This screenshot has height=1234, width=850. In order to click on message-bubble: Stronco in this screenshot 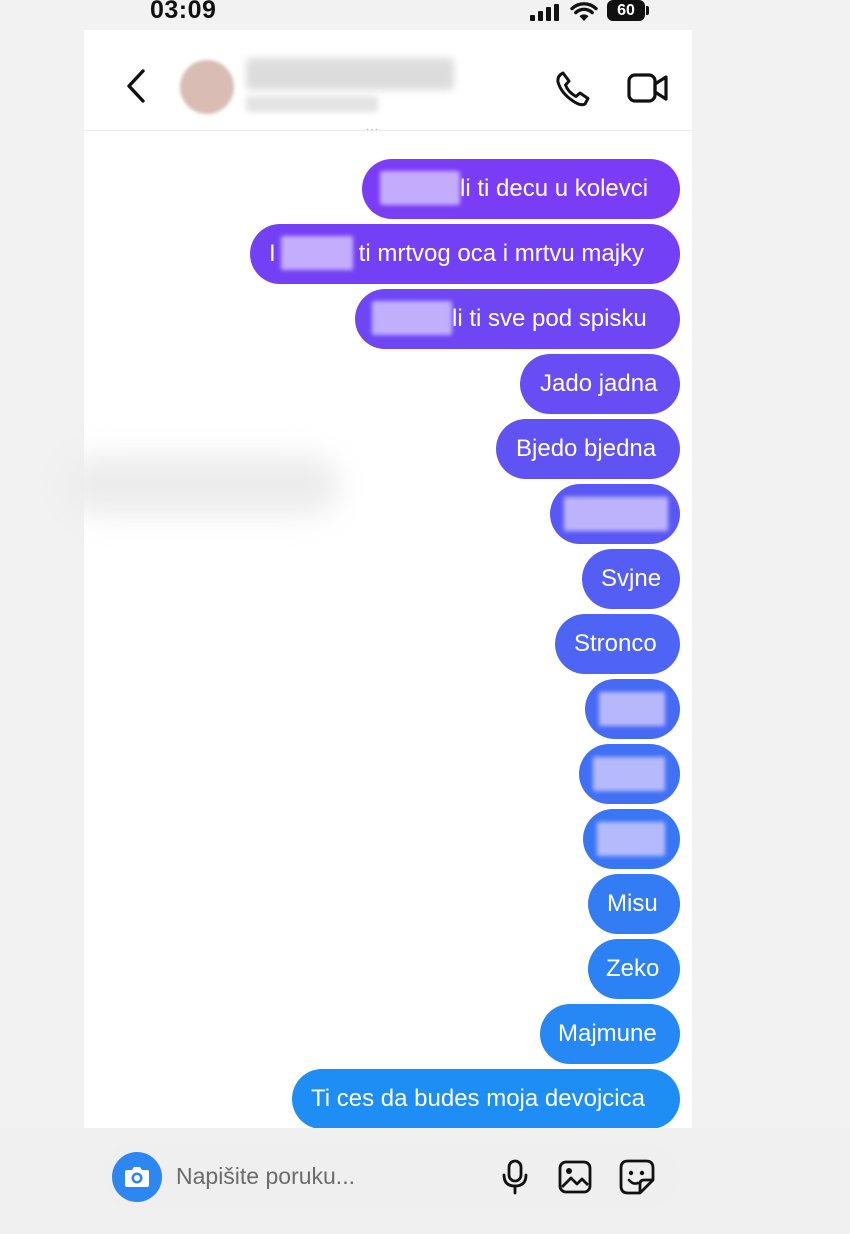, I will do `click(617, 644)`.